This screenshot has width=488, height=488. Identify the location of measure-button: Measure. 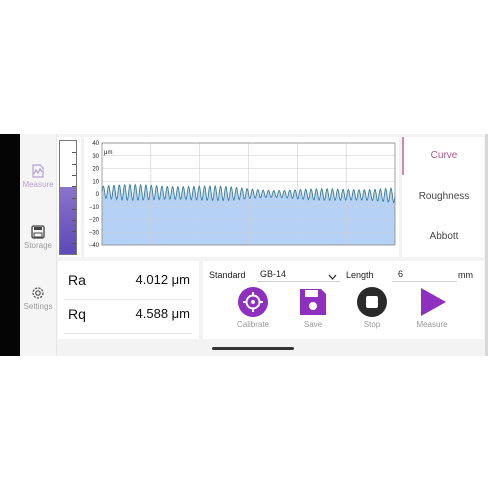
(432, 307).